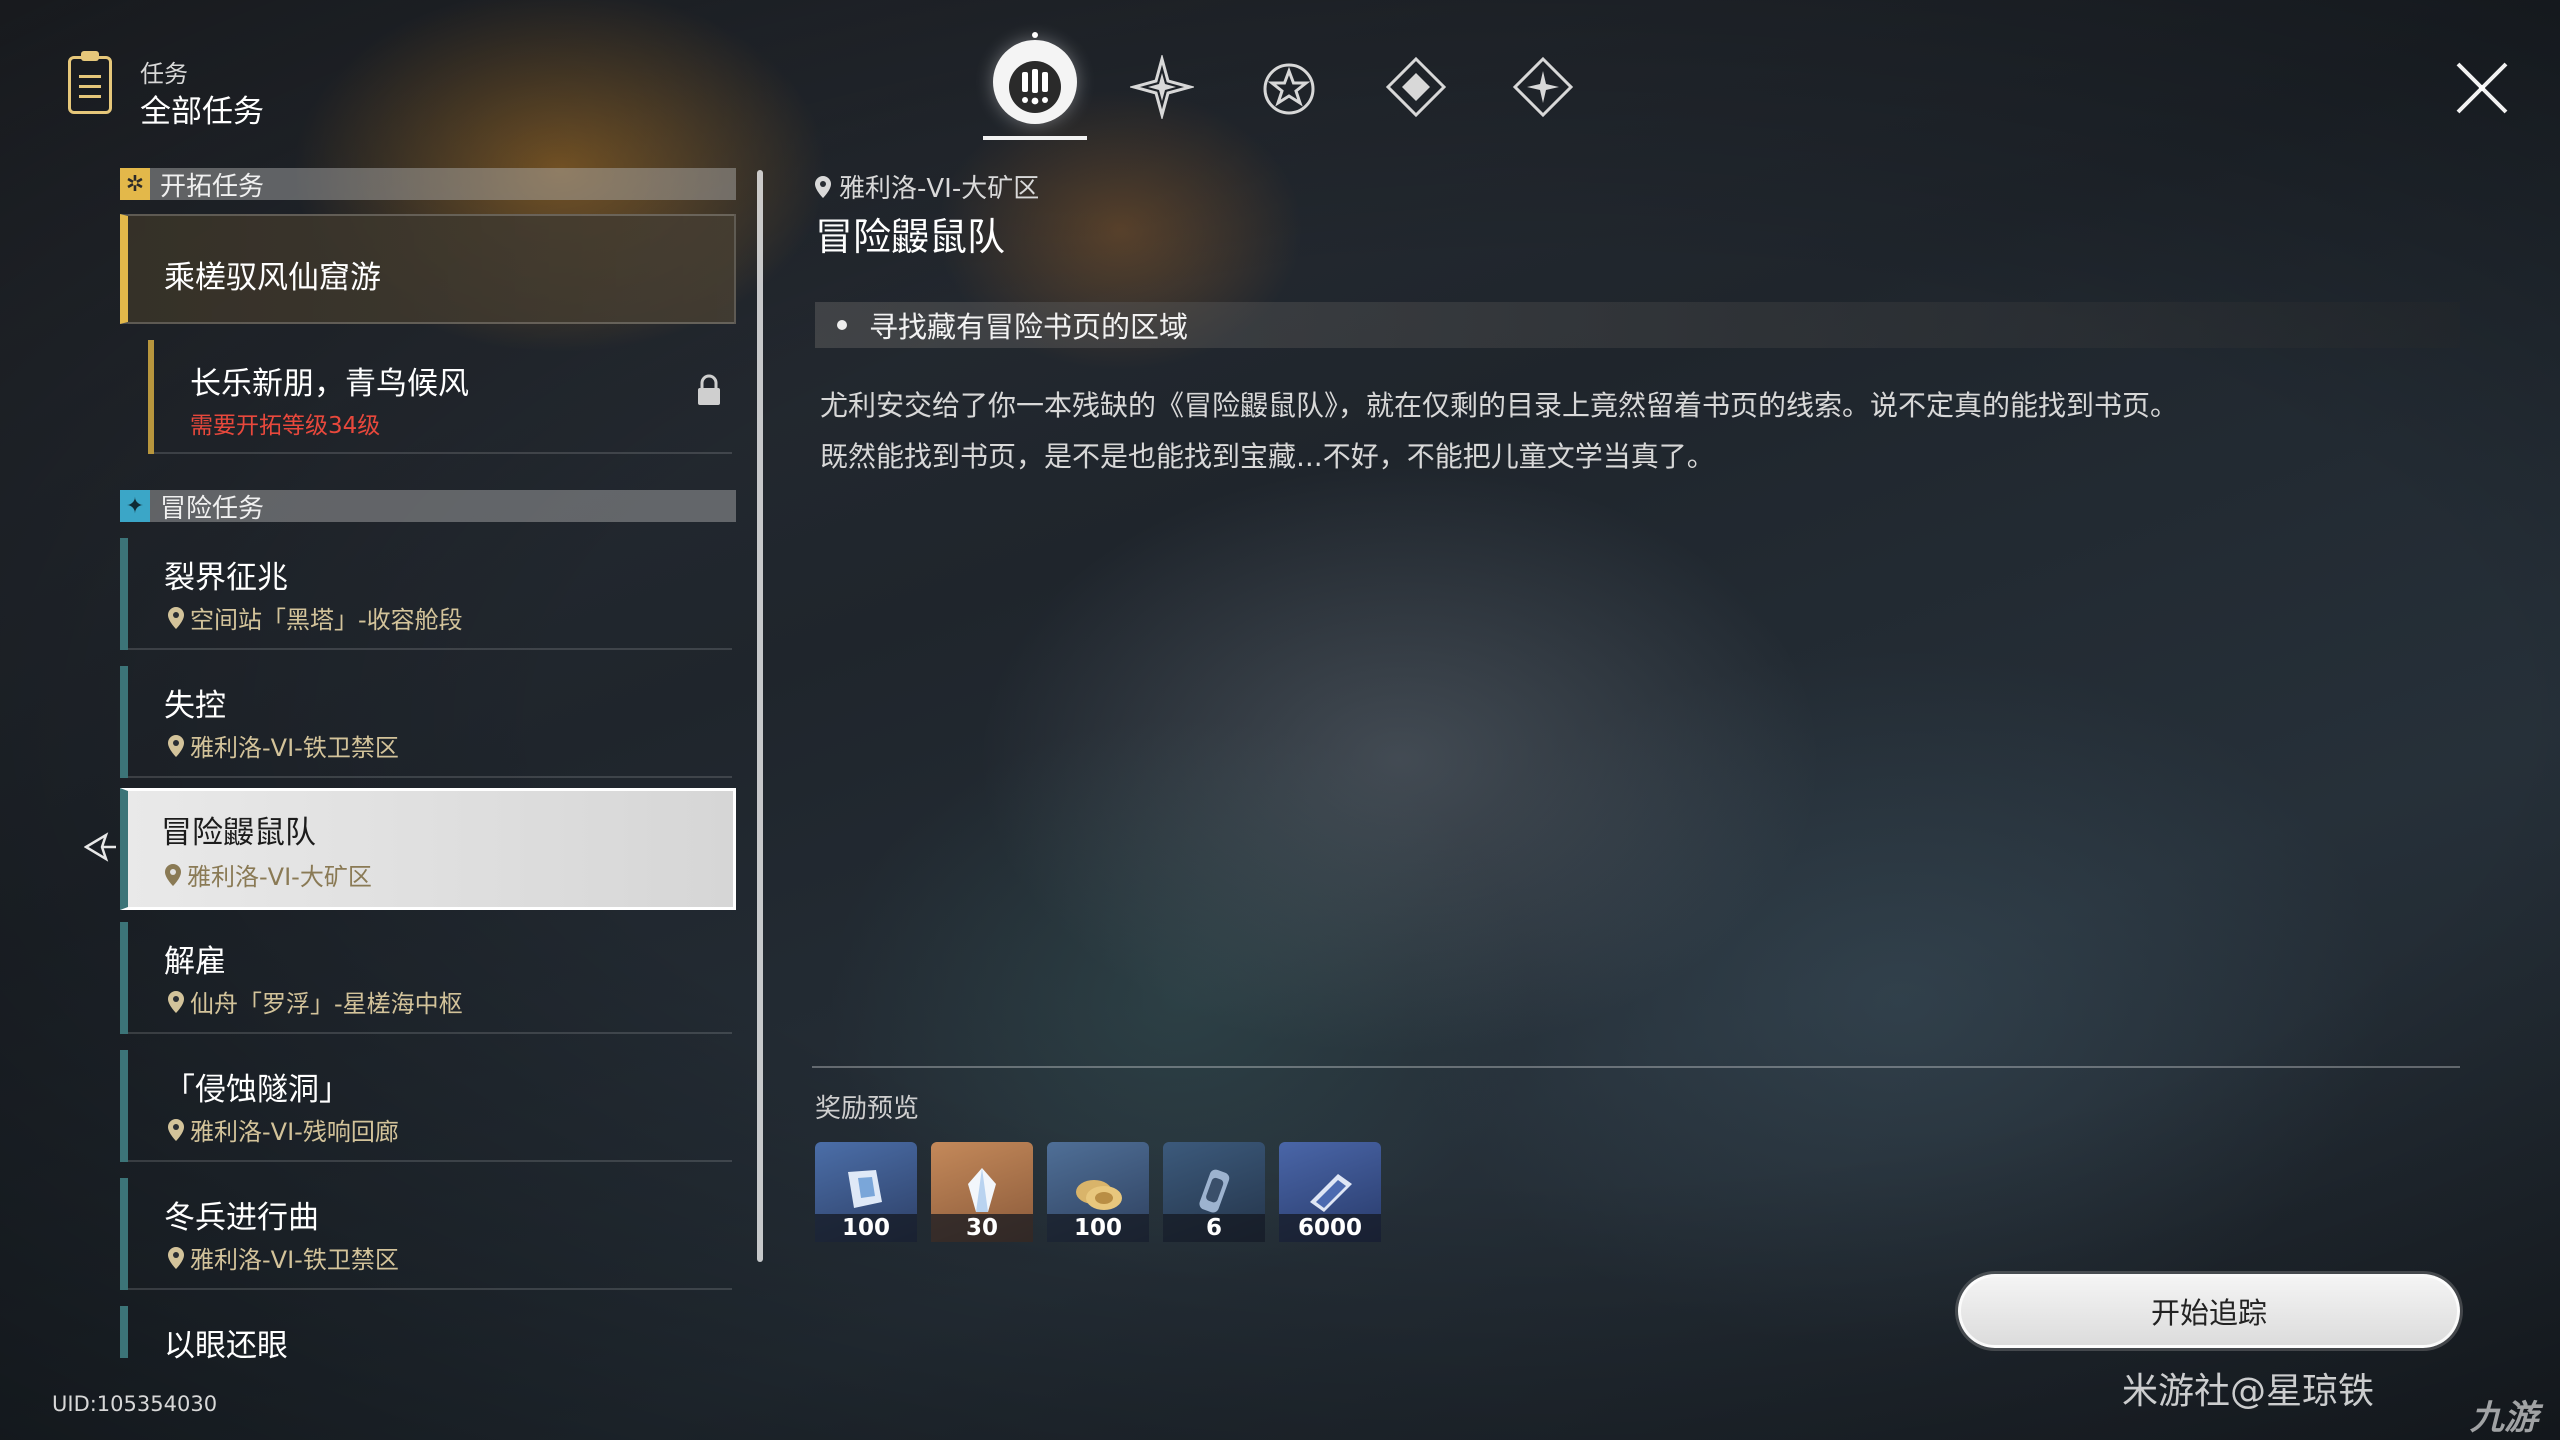  I want to click on tab-trailblaze, so click(1162, 87).